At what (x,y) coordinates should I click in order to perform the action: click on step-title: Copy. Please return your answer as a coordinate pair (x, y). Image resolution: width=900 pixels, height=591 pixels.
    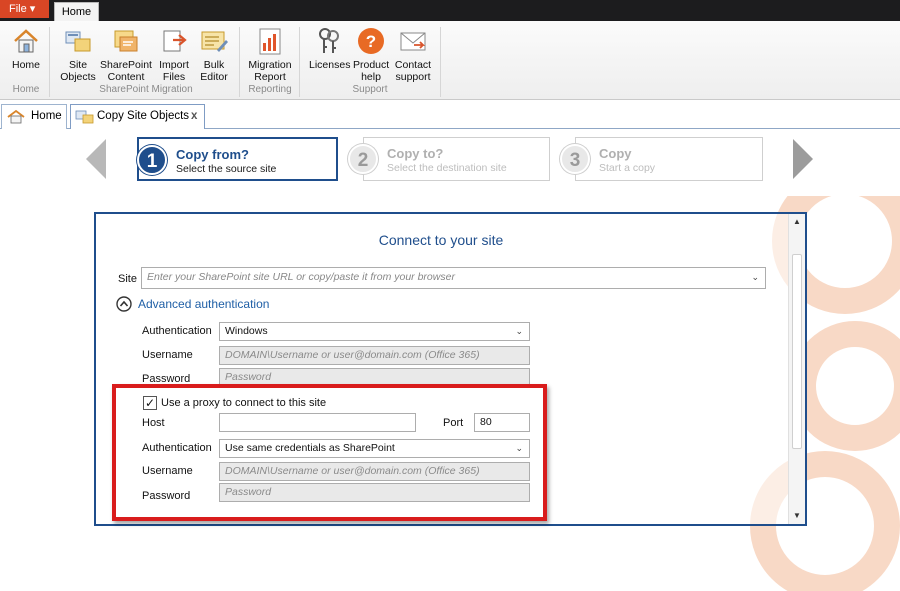
    Looking at the image, I should click on (615, 153).